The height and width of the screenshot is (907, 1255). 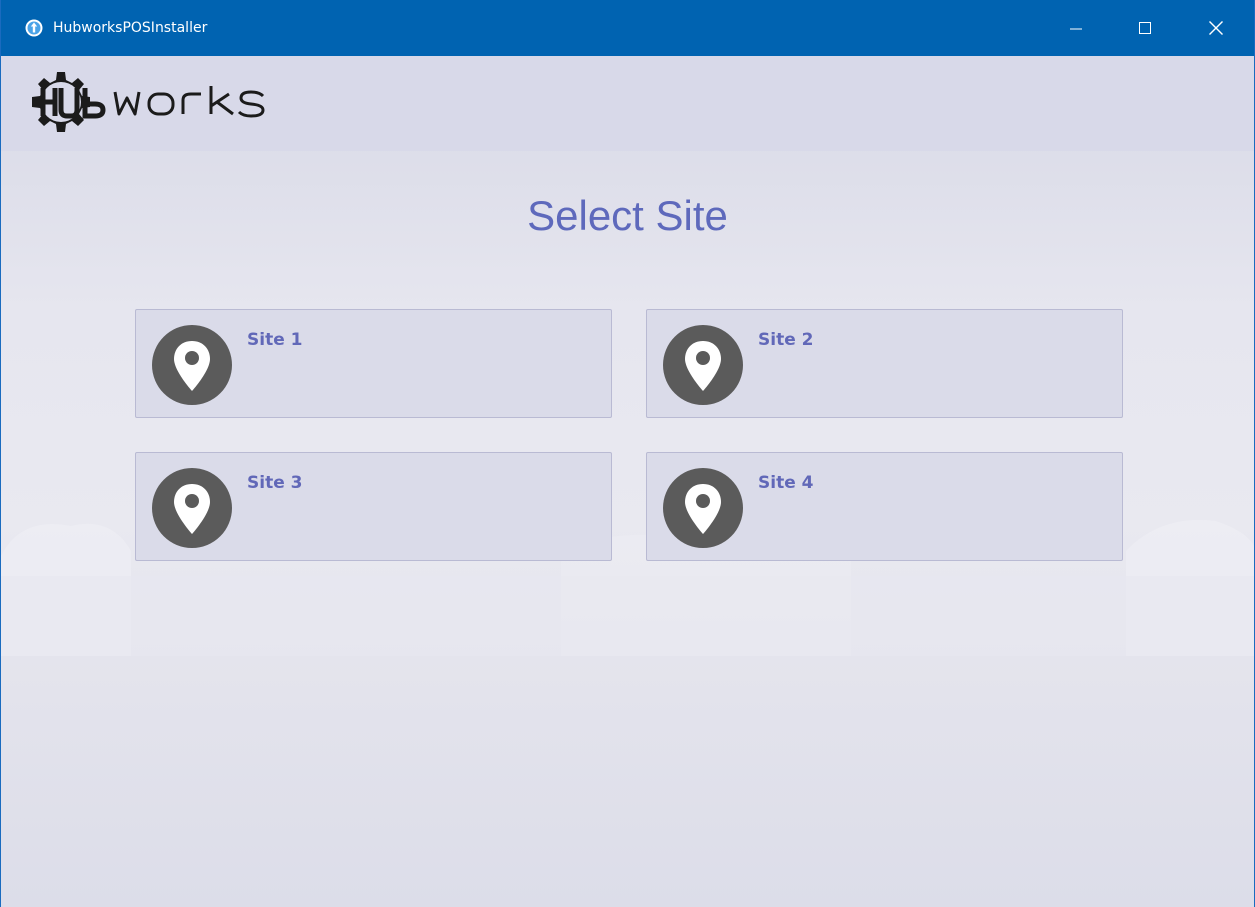 I want to click on site-card-2: Site 2, so click(x=884, y=363).